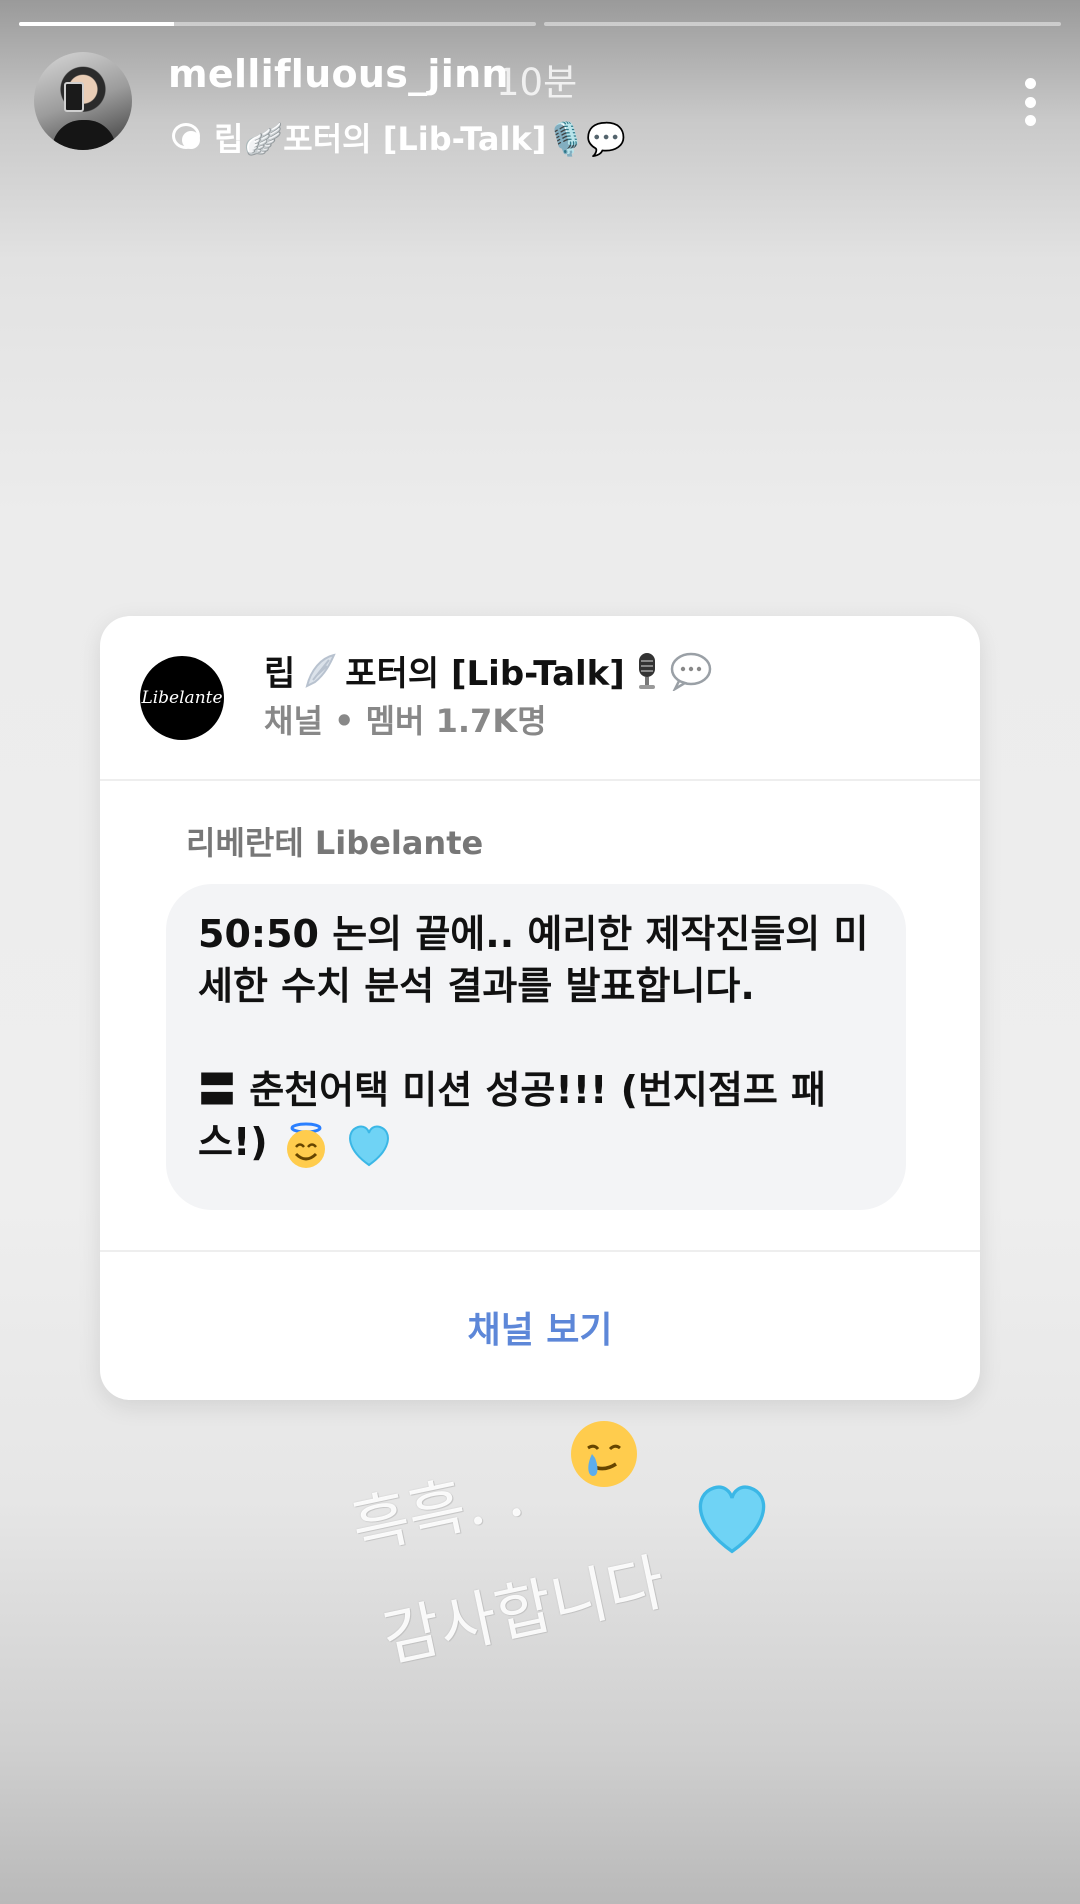 The width and height of the screenshot is (1080, 1904). Describe the element at coordinates (604, 1454) in the screenshot. I see `crying-smile-icon` at that location.